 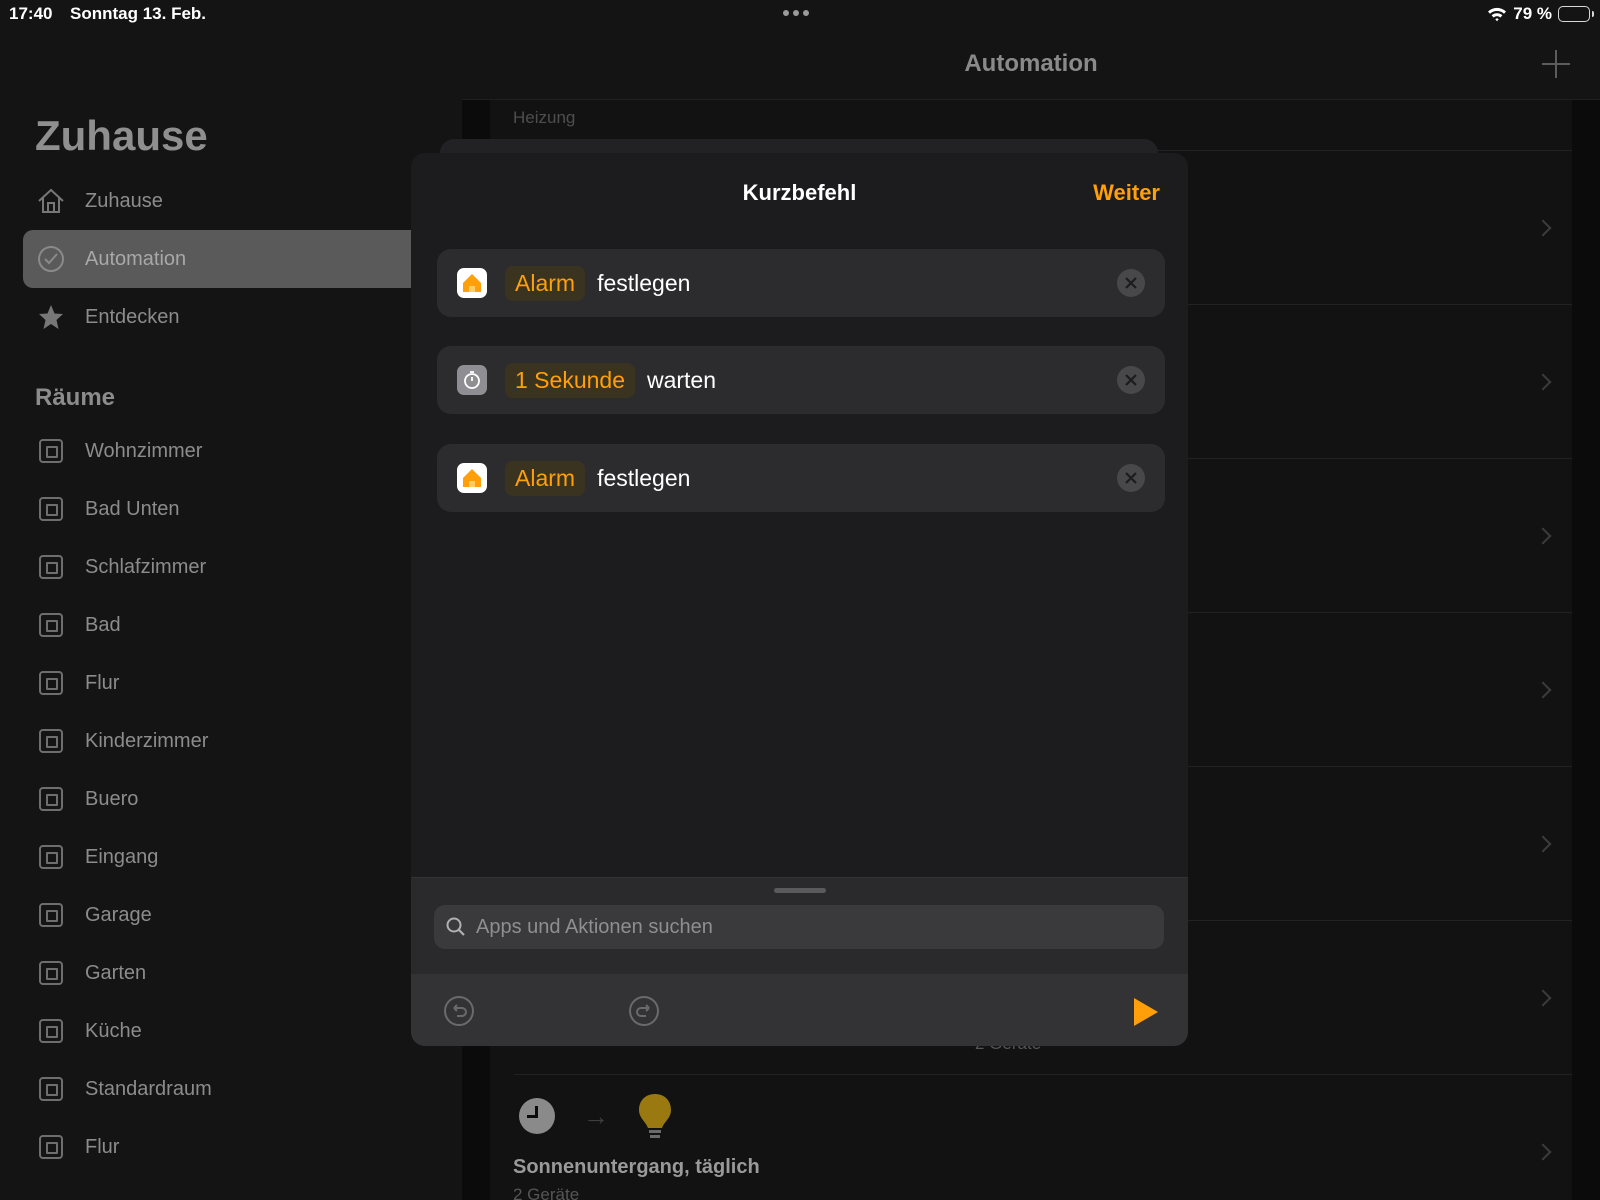 I want to click on status-date: Sonntag 13. Feb., so click(x=138, y=13).